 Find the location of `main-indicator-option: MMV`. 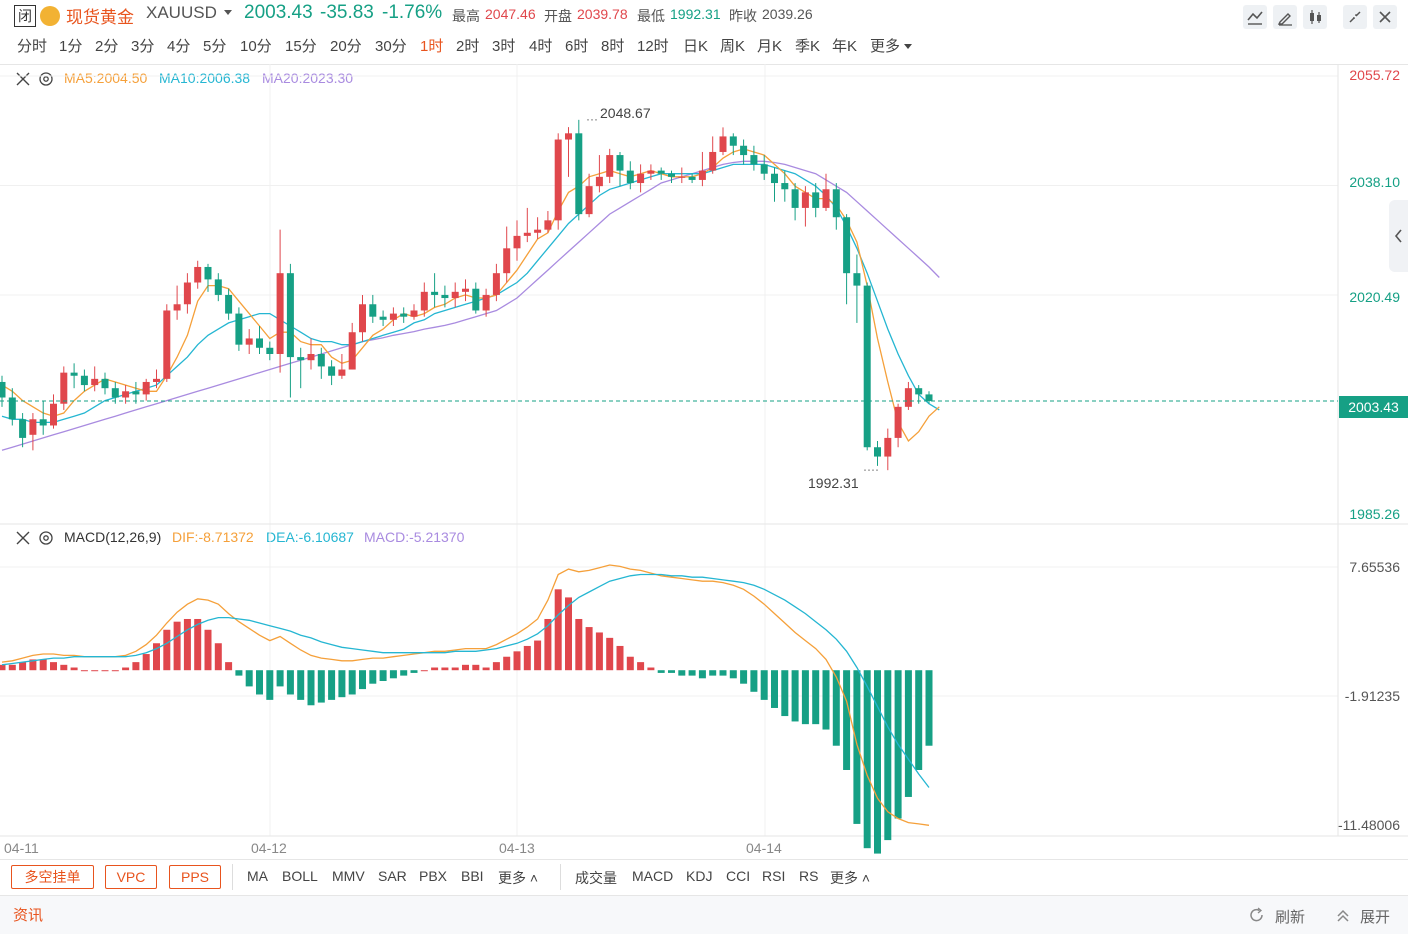

main-indicator-option: MMV is located at coordinates (348, 876).